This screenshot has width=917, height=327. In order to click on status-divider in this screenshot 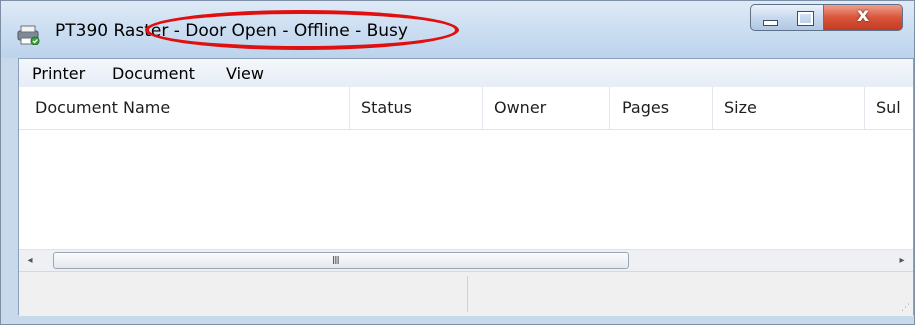, I will do `click(467, 294)`.